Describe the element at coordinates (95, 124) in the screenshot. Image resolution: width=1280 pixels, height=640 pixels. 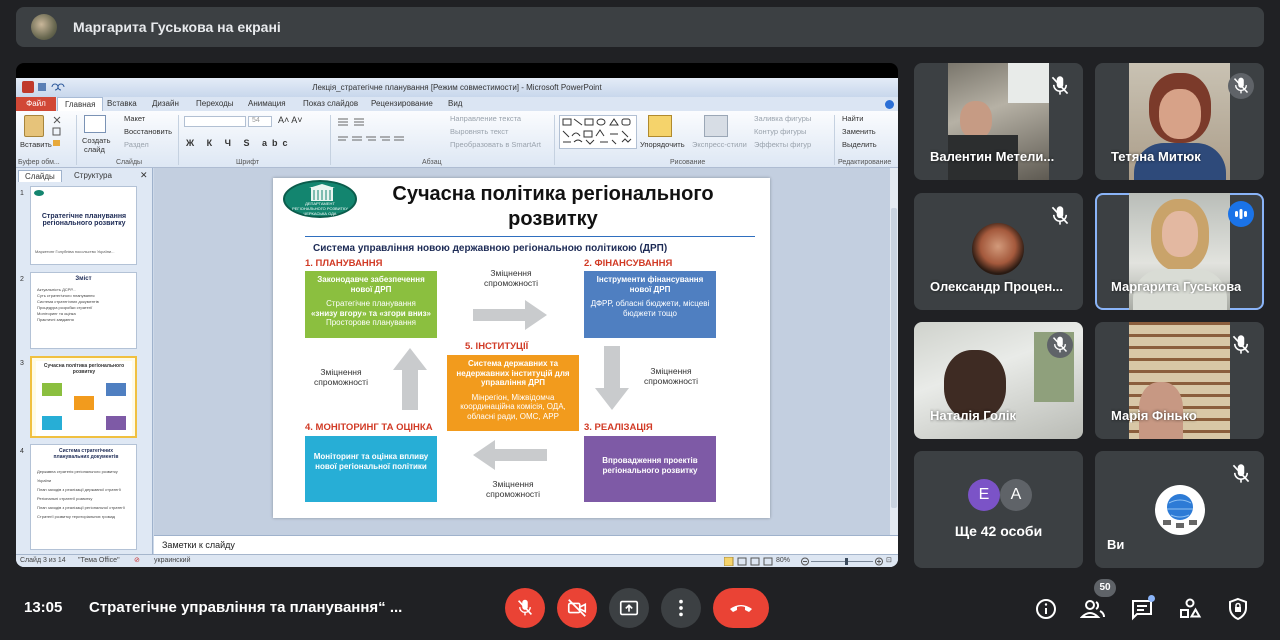
I see `new-slide-icon` at that location.